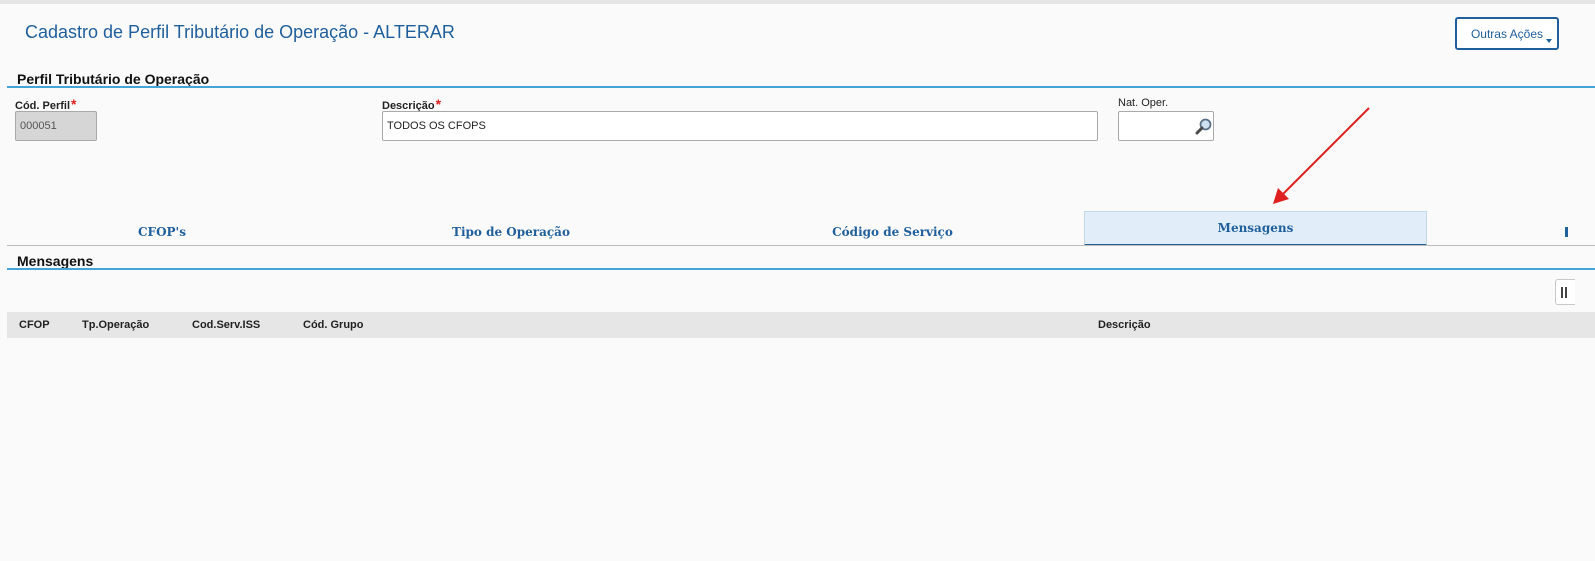  Describe the element at coordinates (1565, 292) in the screenshot. I see `column-config-icon` at that location.